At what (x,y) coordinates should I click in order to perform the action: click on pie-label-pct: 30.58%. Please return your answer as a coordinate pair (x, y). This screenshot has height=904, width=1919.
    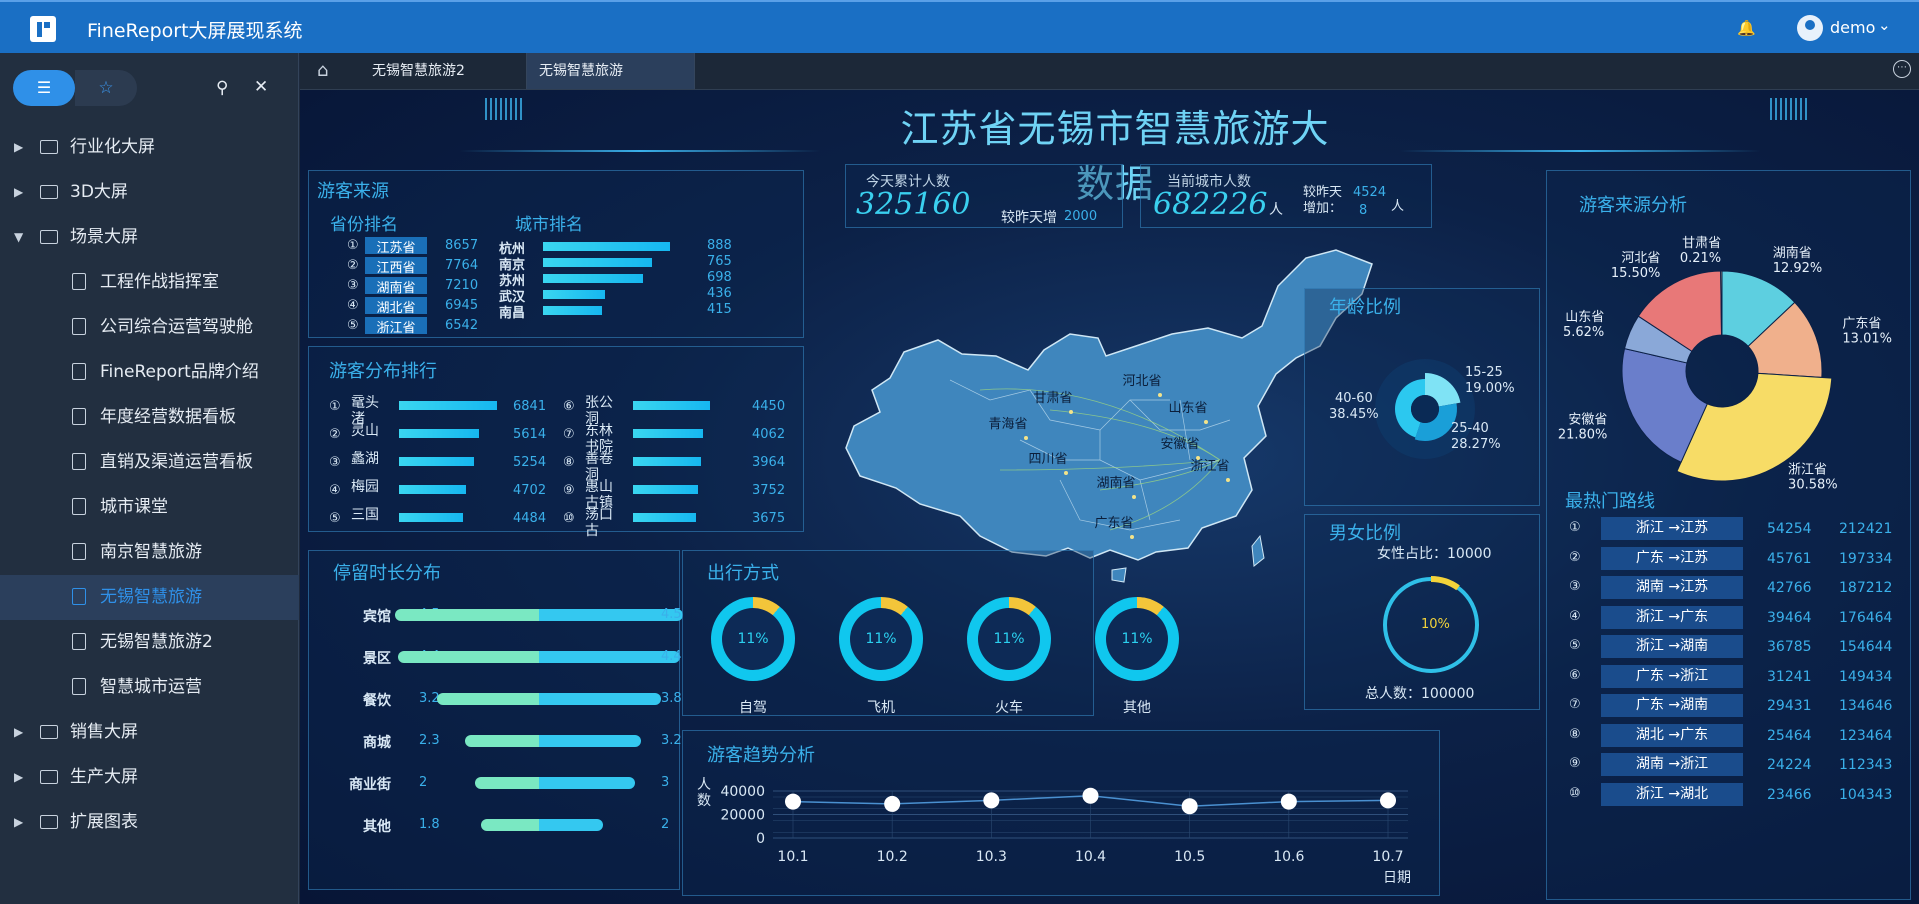
    Looking at the image, I should click on (1813, 484).